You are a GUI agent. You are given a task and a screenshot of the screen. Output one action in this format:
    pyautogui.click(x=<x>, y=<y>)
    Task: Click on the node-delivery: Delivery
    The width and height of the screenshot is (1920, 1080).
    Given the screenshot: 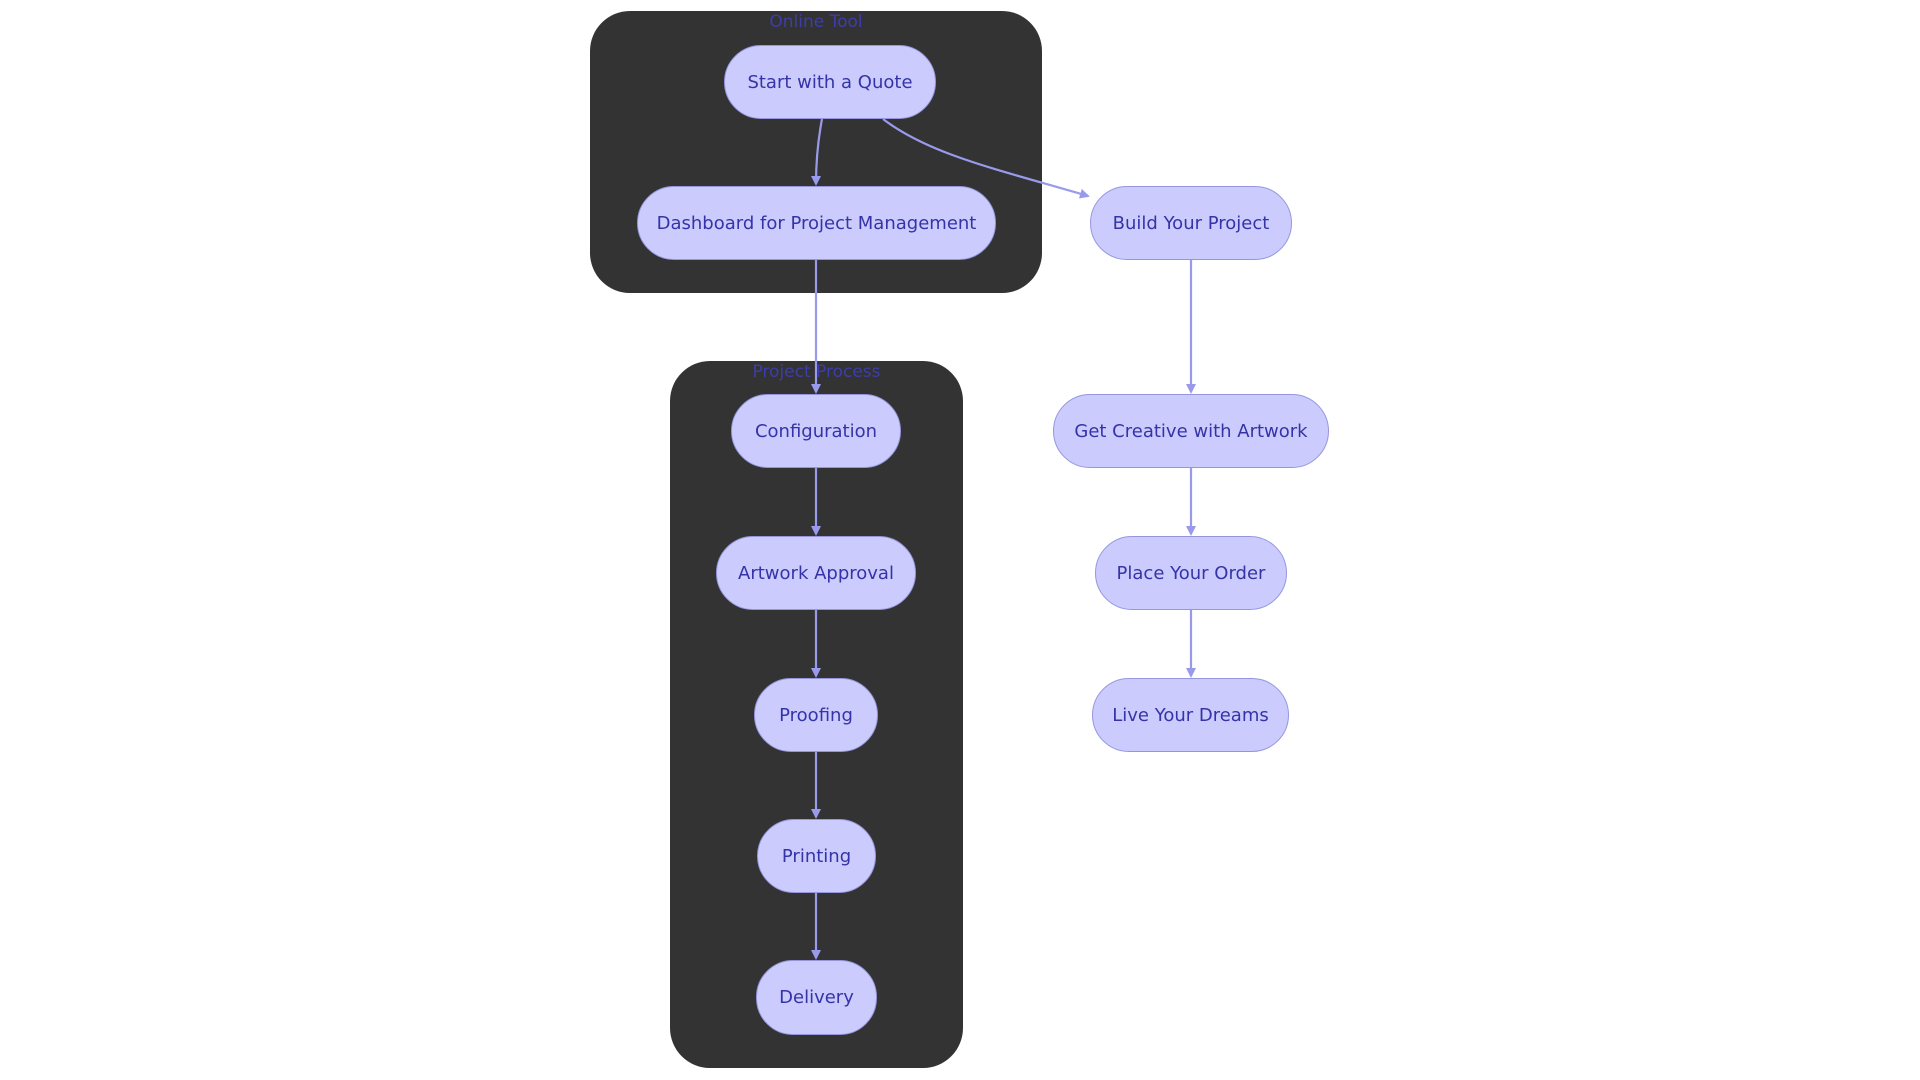 What is the action you would take?
    pyautogui.click(x=816, y=997)
    